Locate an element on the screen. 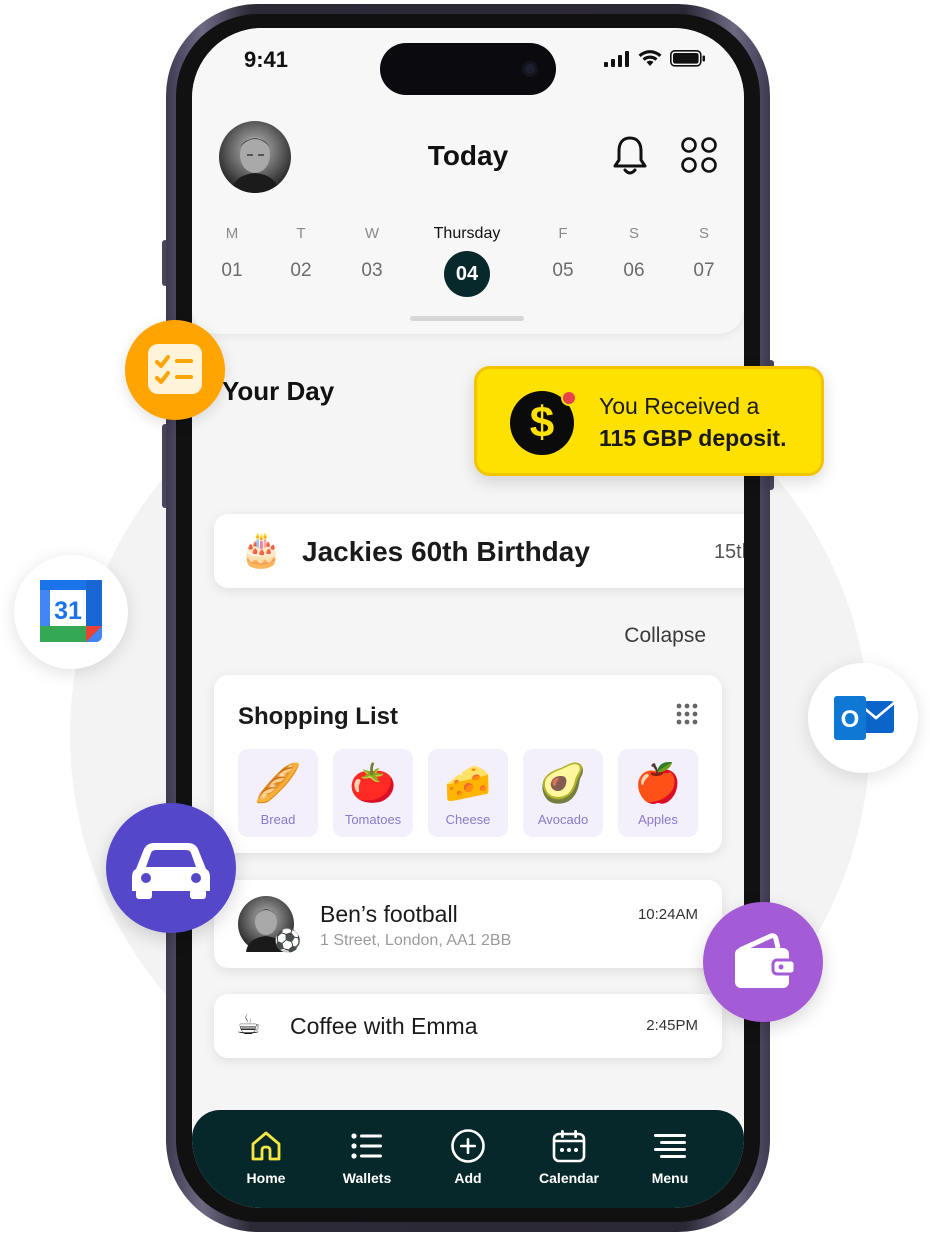 The image size is (930, 1235). shopping-item-tomatoes: 🍅 Tomatoes is located at coordinates (373, 793).